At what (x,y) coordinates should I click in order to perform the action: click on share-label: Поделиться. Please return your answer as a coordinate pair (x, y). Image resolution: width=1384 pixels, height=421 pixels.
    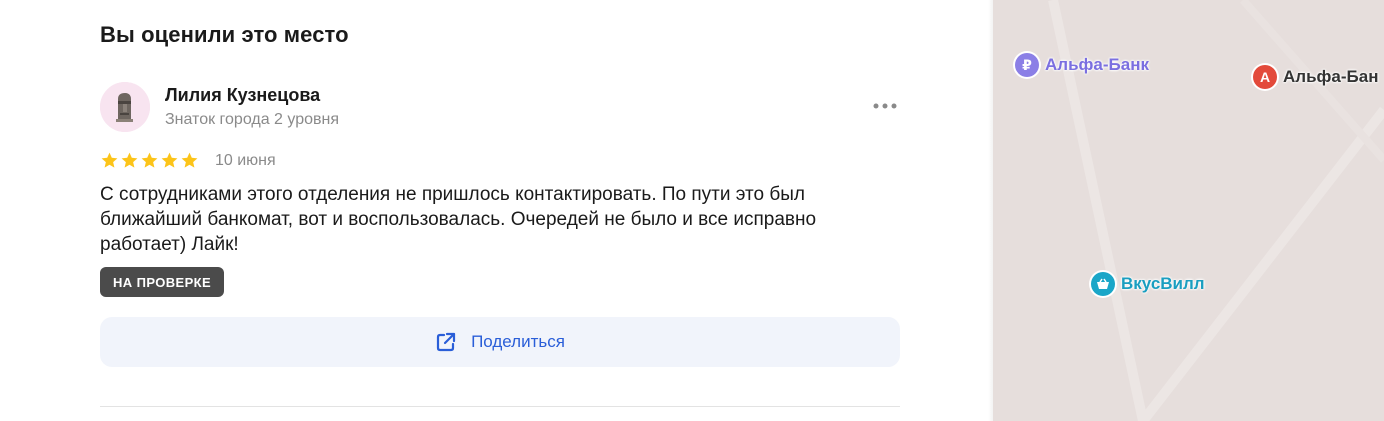
    Looking at the image, I should click on (518, 341).